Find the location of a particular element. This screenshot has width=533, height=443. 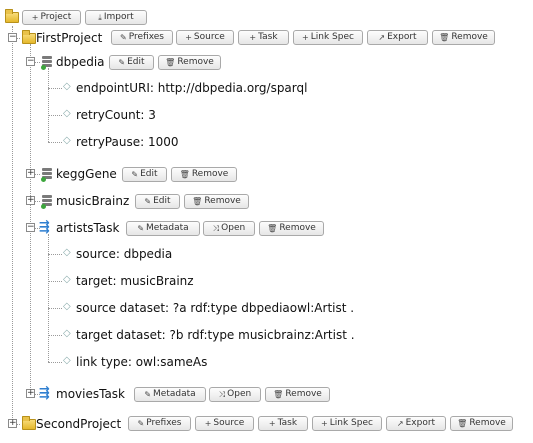

source-name: dbpedia is located at coordinates (80, 62).